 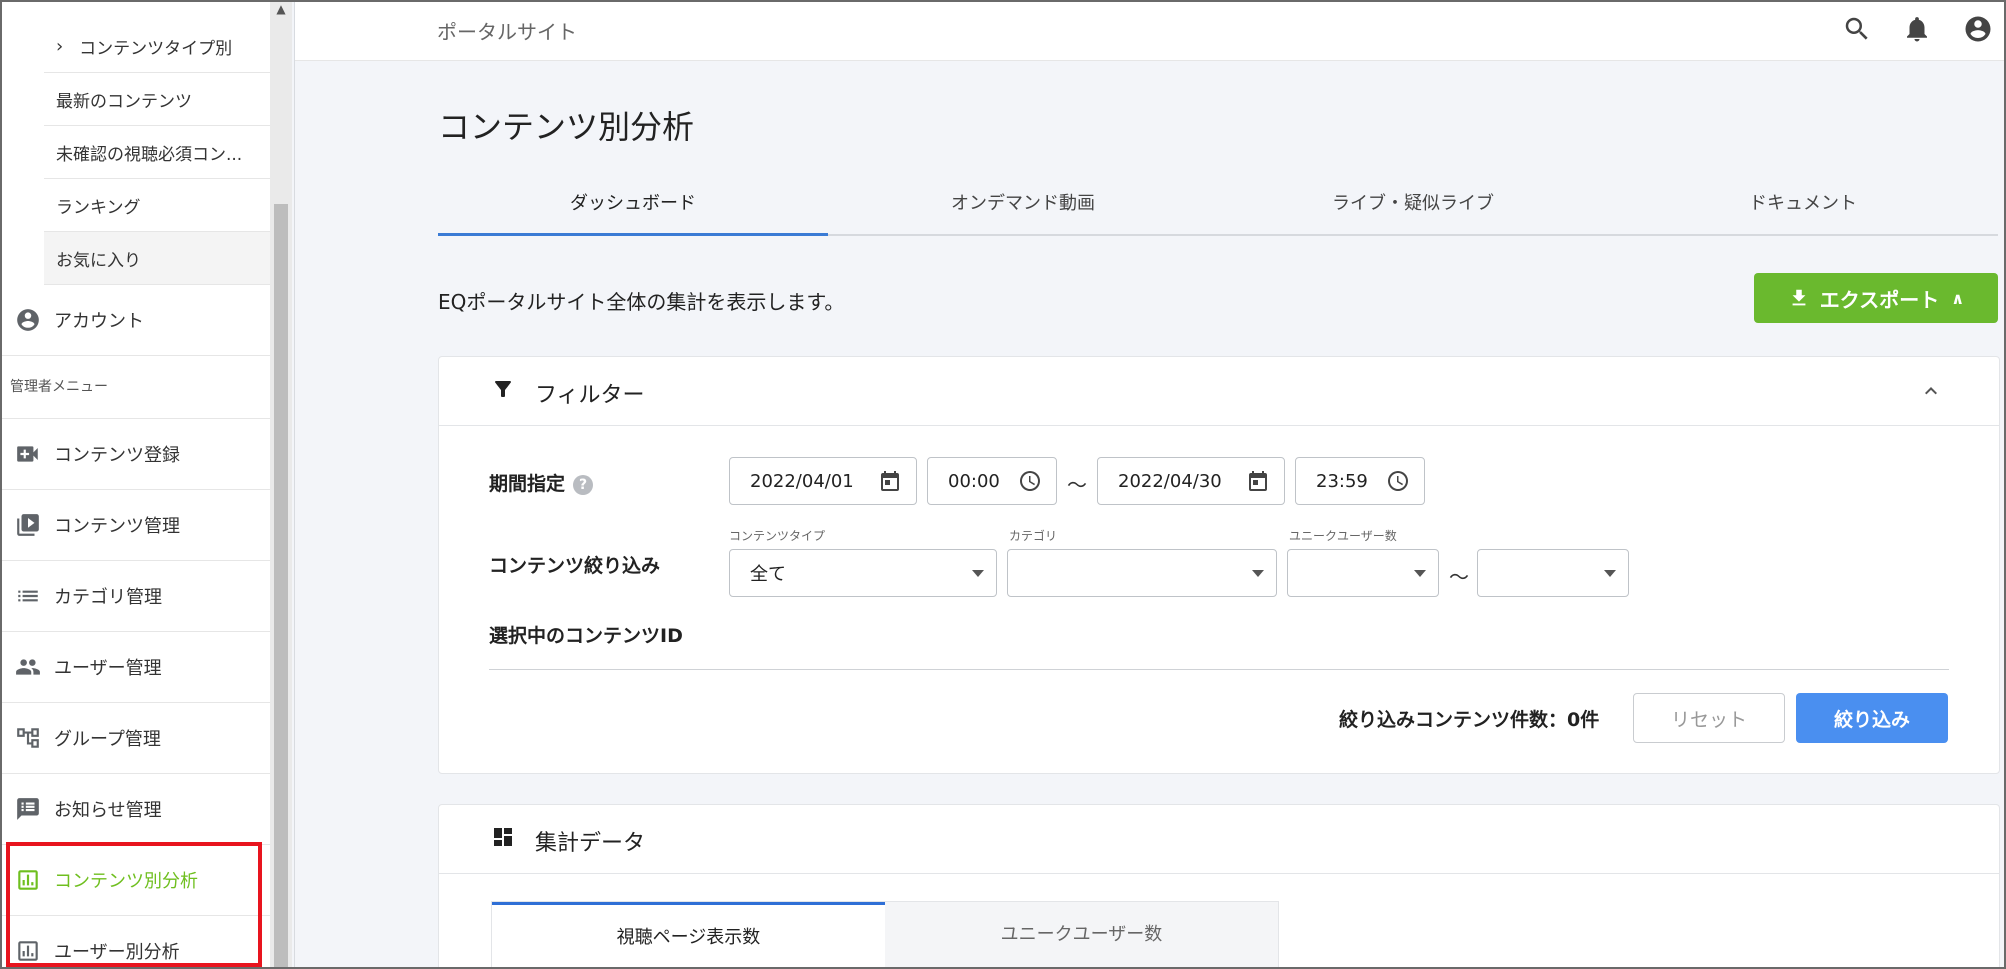 I want to click on summary-header: 集計データ, so click(x=1219, y=839).